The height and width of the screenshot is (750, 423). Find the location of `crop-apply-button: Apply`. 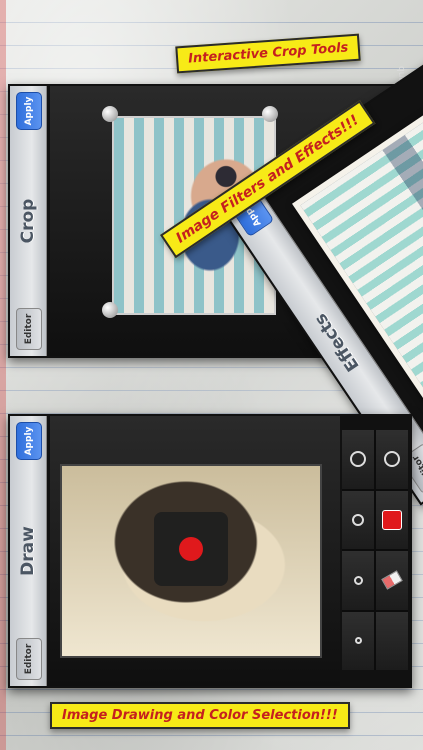

crop-apply-button: Apply is located at coordinates (29, 111).